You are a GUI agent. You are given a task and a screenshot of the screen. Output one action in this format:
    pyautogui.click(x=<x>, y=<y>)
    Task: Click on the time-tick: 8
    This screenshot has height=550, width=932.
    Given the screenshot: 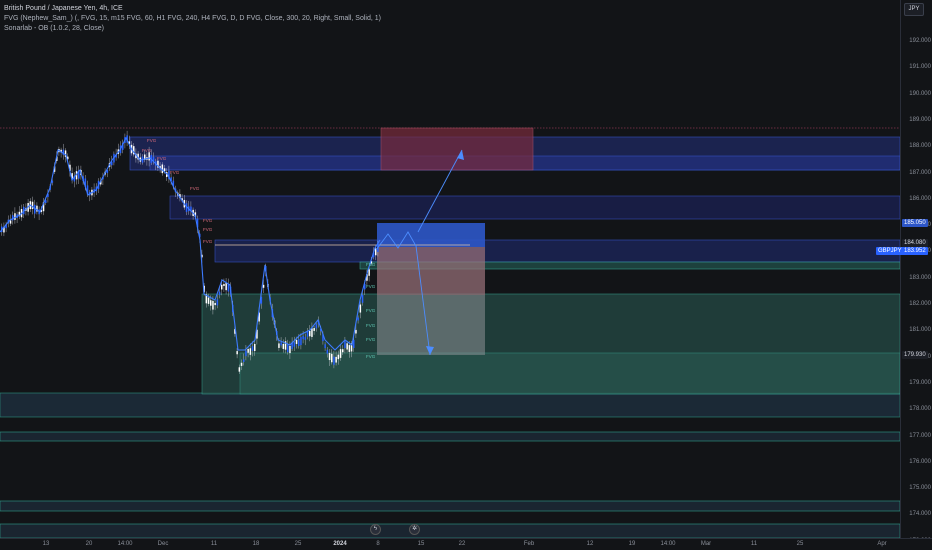 What is the action you would take?
    pyautogui.click(x=378, y=544)
    